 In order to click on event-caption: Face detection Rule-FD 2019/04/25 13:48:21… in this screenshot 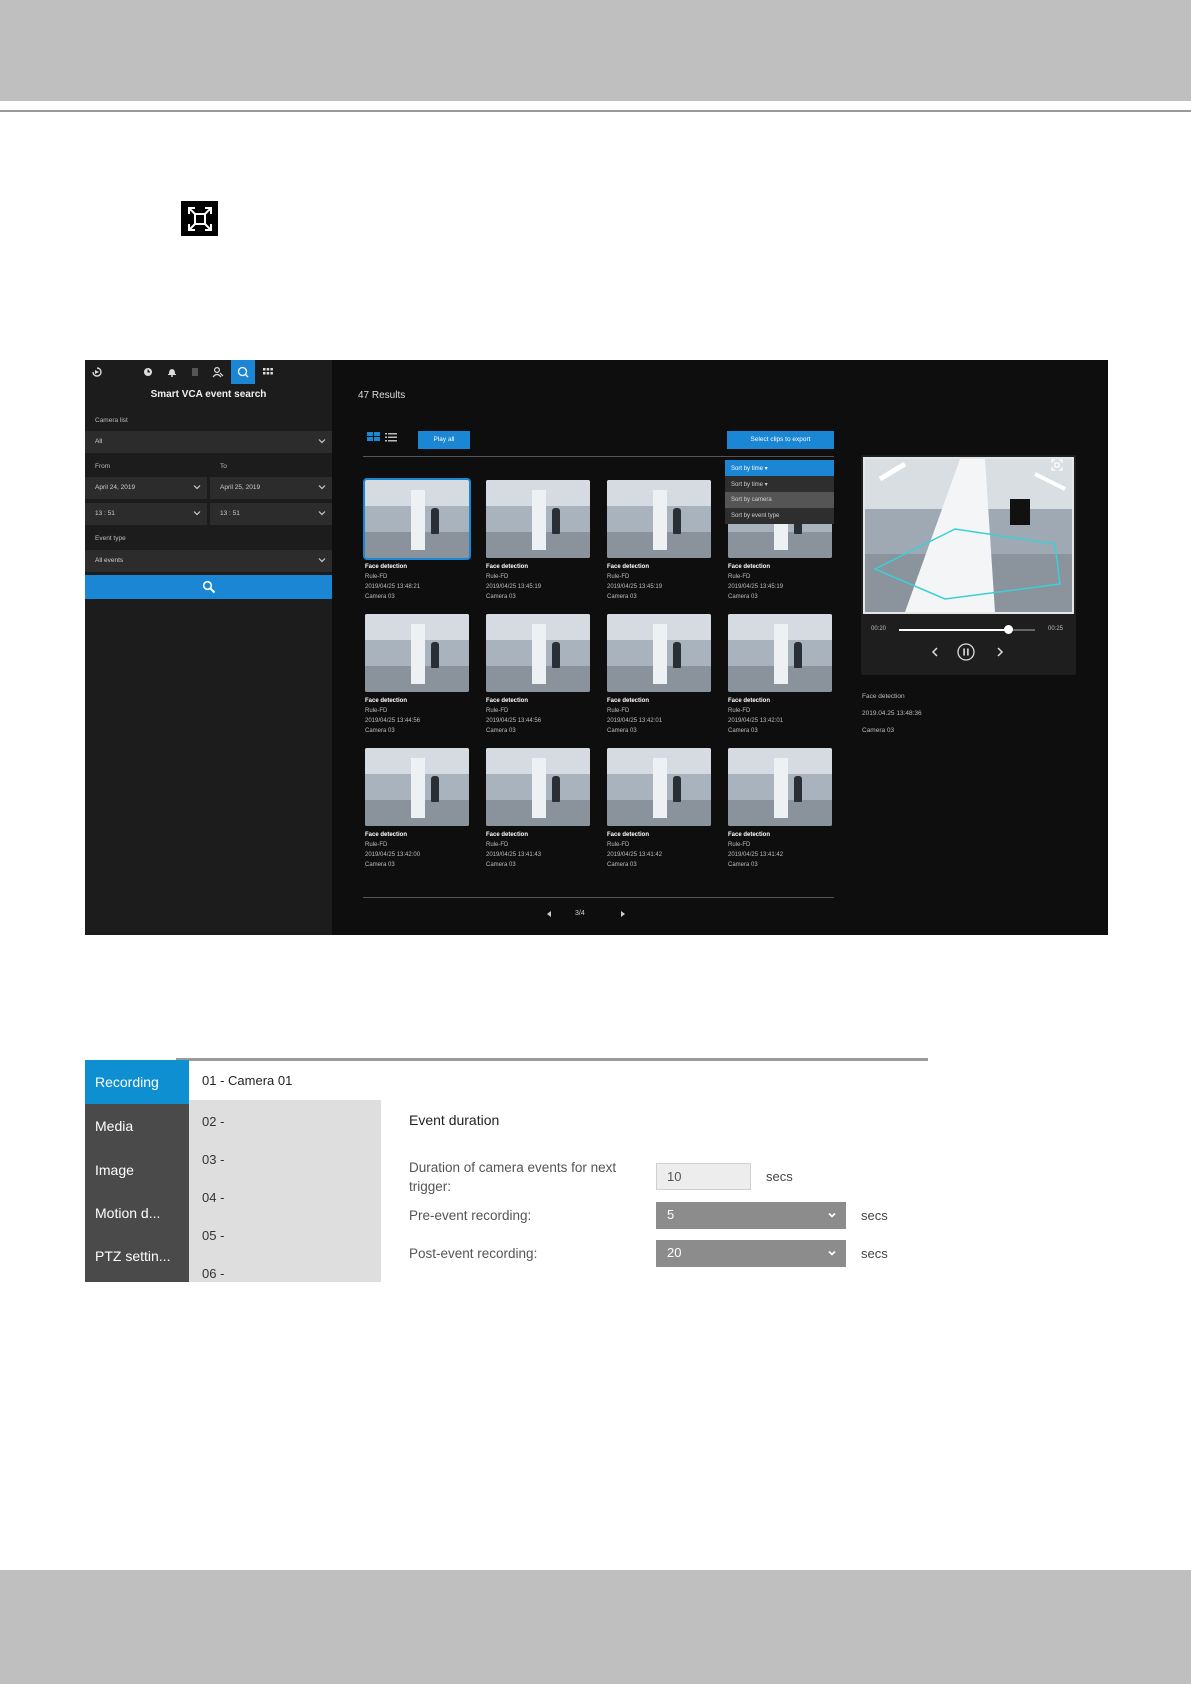, I will do `click(393, 582)`.